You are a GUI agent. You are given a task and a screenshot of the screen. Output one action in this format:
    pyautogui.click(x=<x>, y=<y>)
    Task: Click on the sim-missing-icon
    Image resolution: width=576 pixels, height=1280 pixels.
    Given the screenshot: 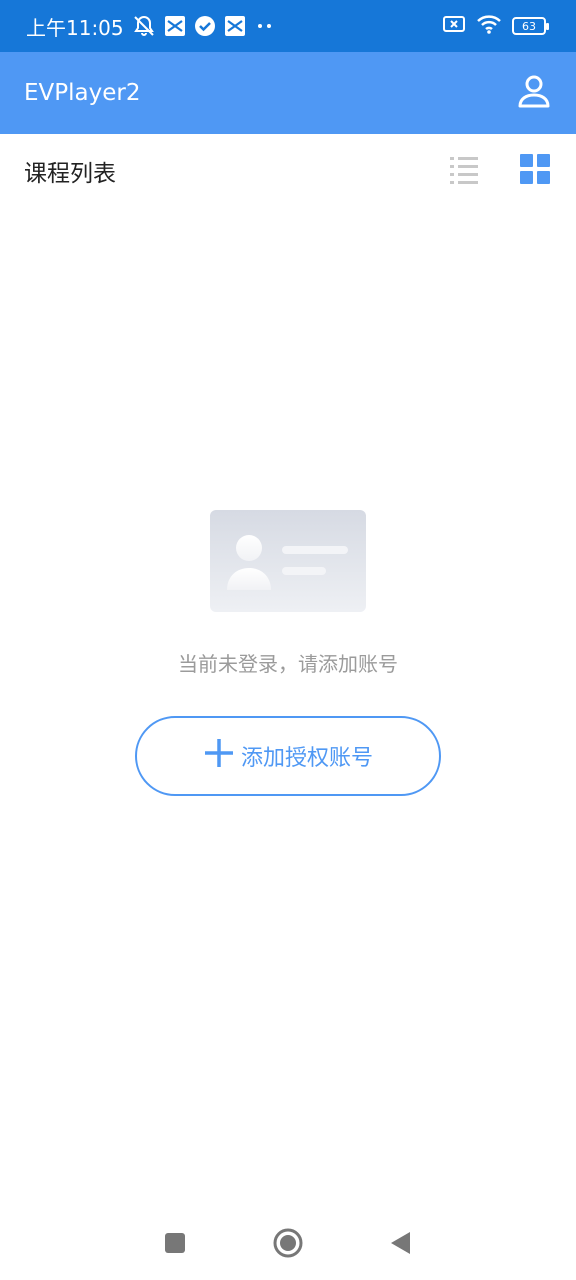 What is the action you would take?
    pyautogui.click(x=454, y=26)
    